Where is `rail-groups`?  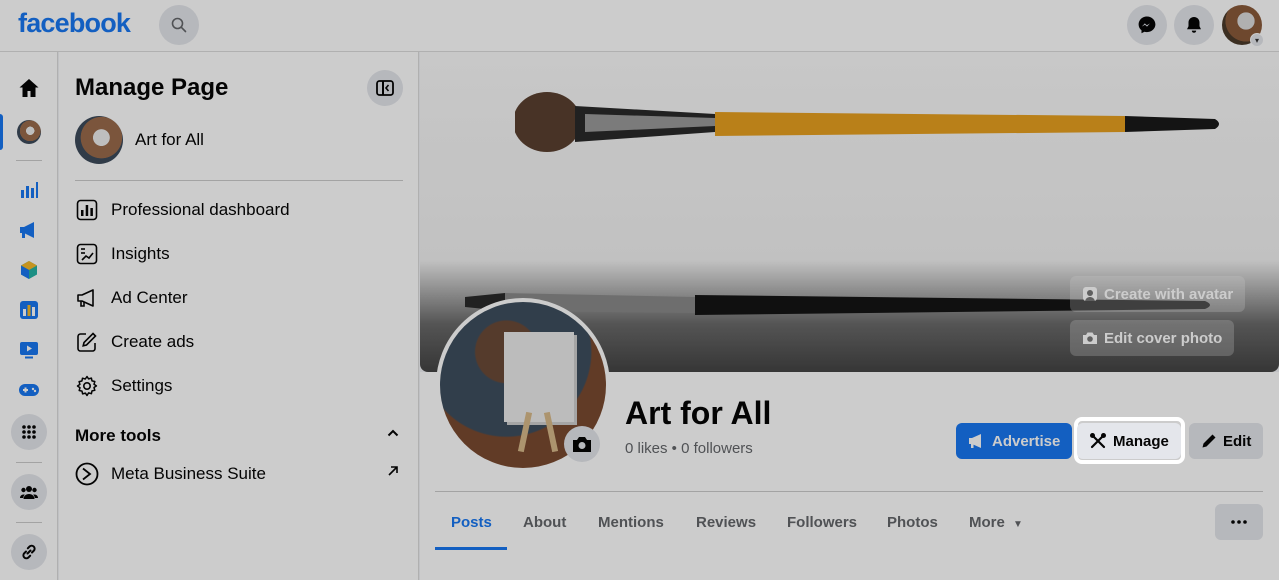
rail-groups is located at coordinates (29, 492).